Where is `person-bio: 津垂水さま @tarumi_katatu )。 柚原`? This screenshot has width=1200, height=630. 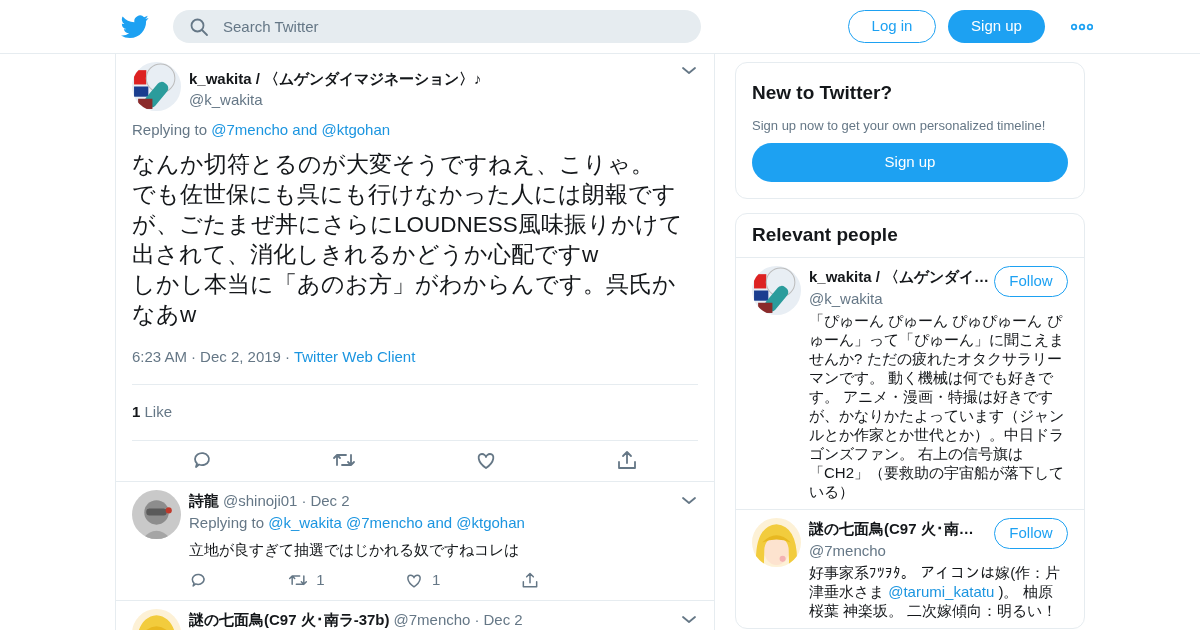 person-bio: 津垂水さま @tarumi_katatu )。 柚原 is located at coordinates (931, 591).